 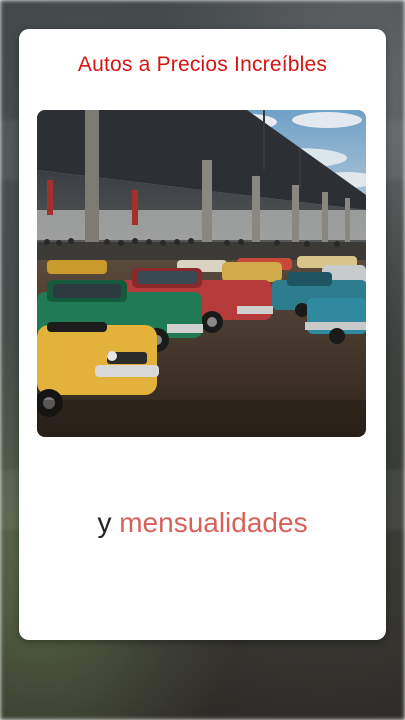 I want to click on tagline: y mensualidades, so click(x=202, y=523).